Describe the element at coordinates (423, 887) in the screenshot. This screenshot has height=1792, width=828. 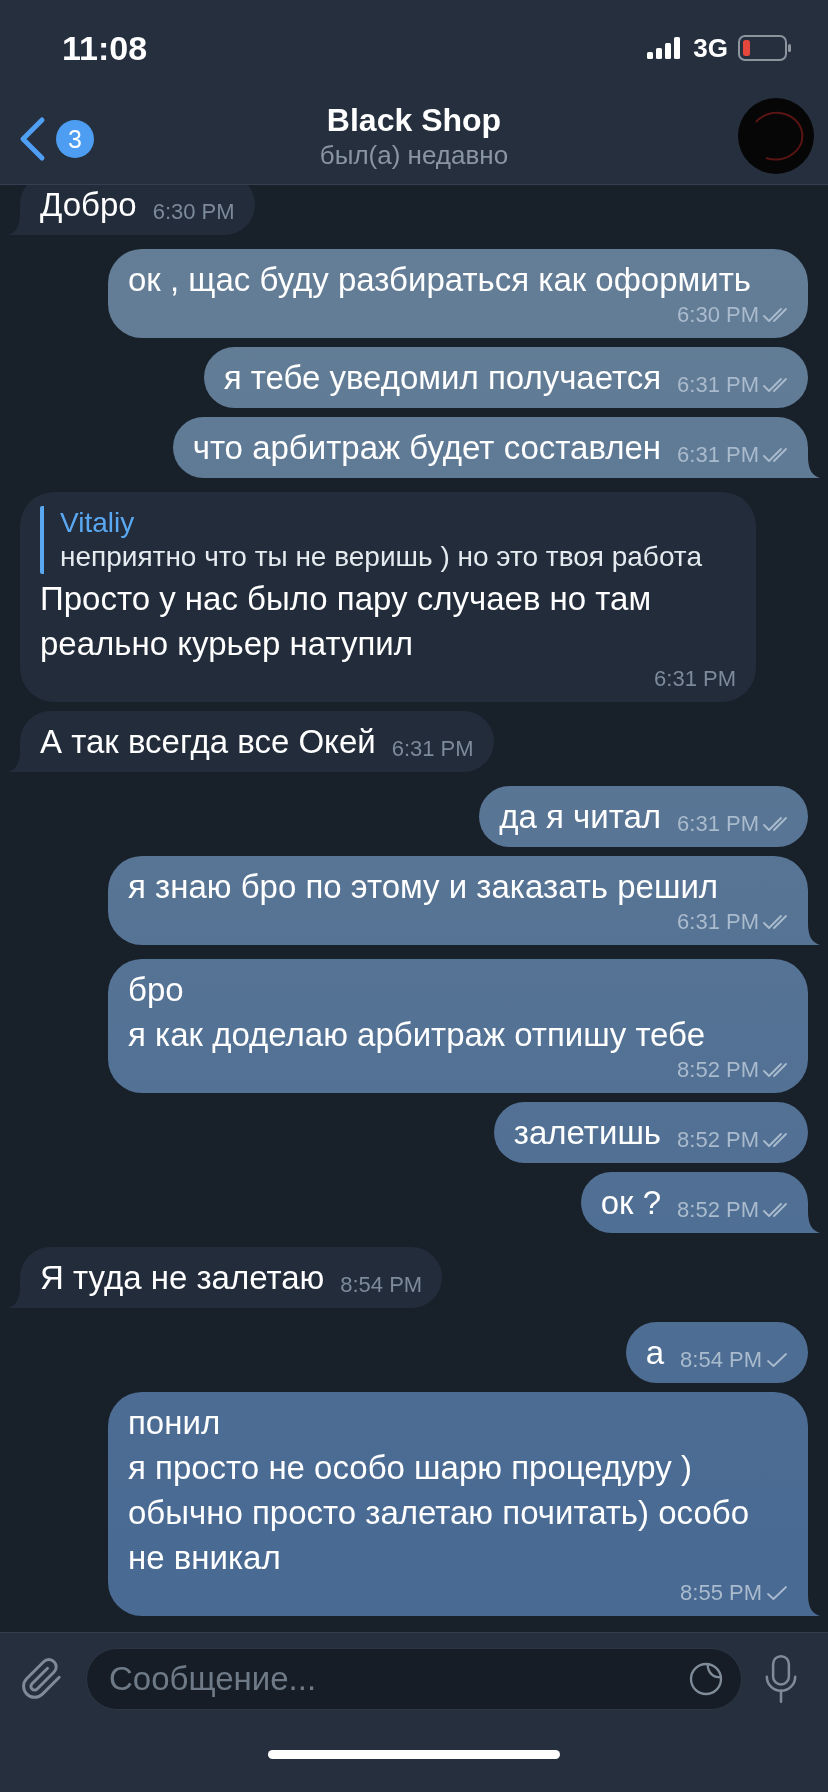
I see `message-text: я знаю бро по этому и заказать решил` at that location.